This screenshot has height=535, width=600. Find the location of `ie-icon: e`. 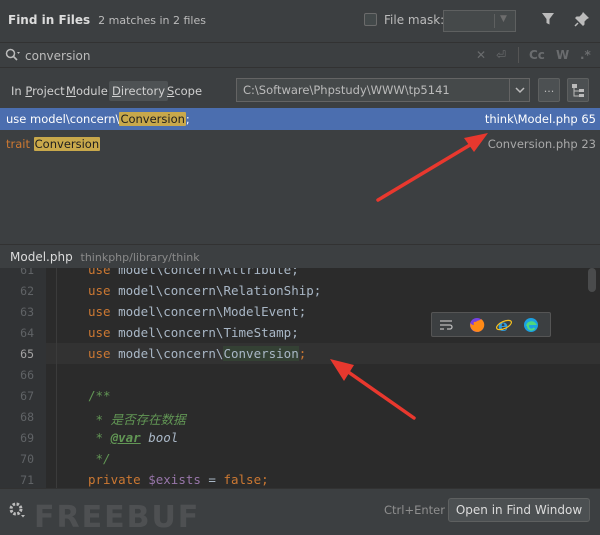

ie-icon: e is located at coordinates (504, 326).